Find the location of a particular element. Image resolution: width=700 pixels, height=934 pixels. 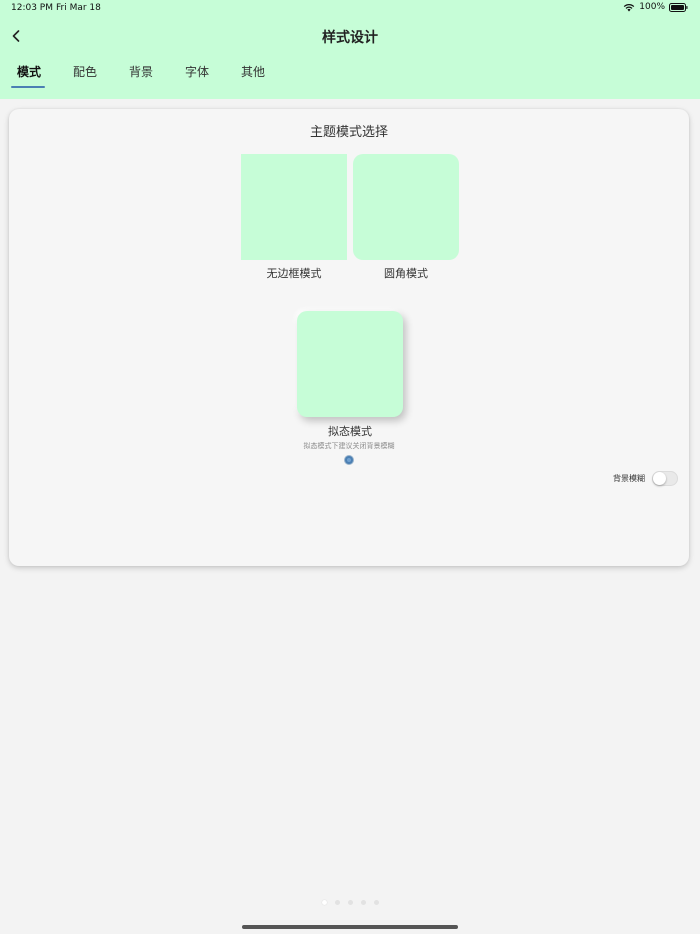

tab-color: 配色 is located at coordinates (95, 76).